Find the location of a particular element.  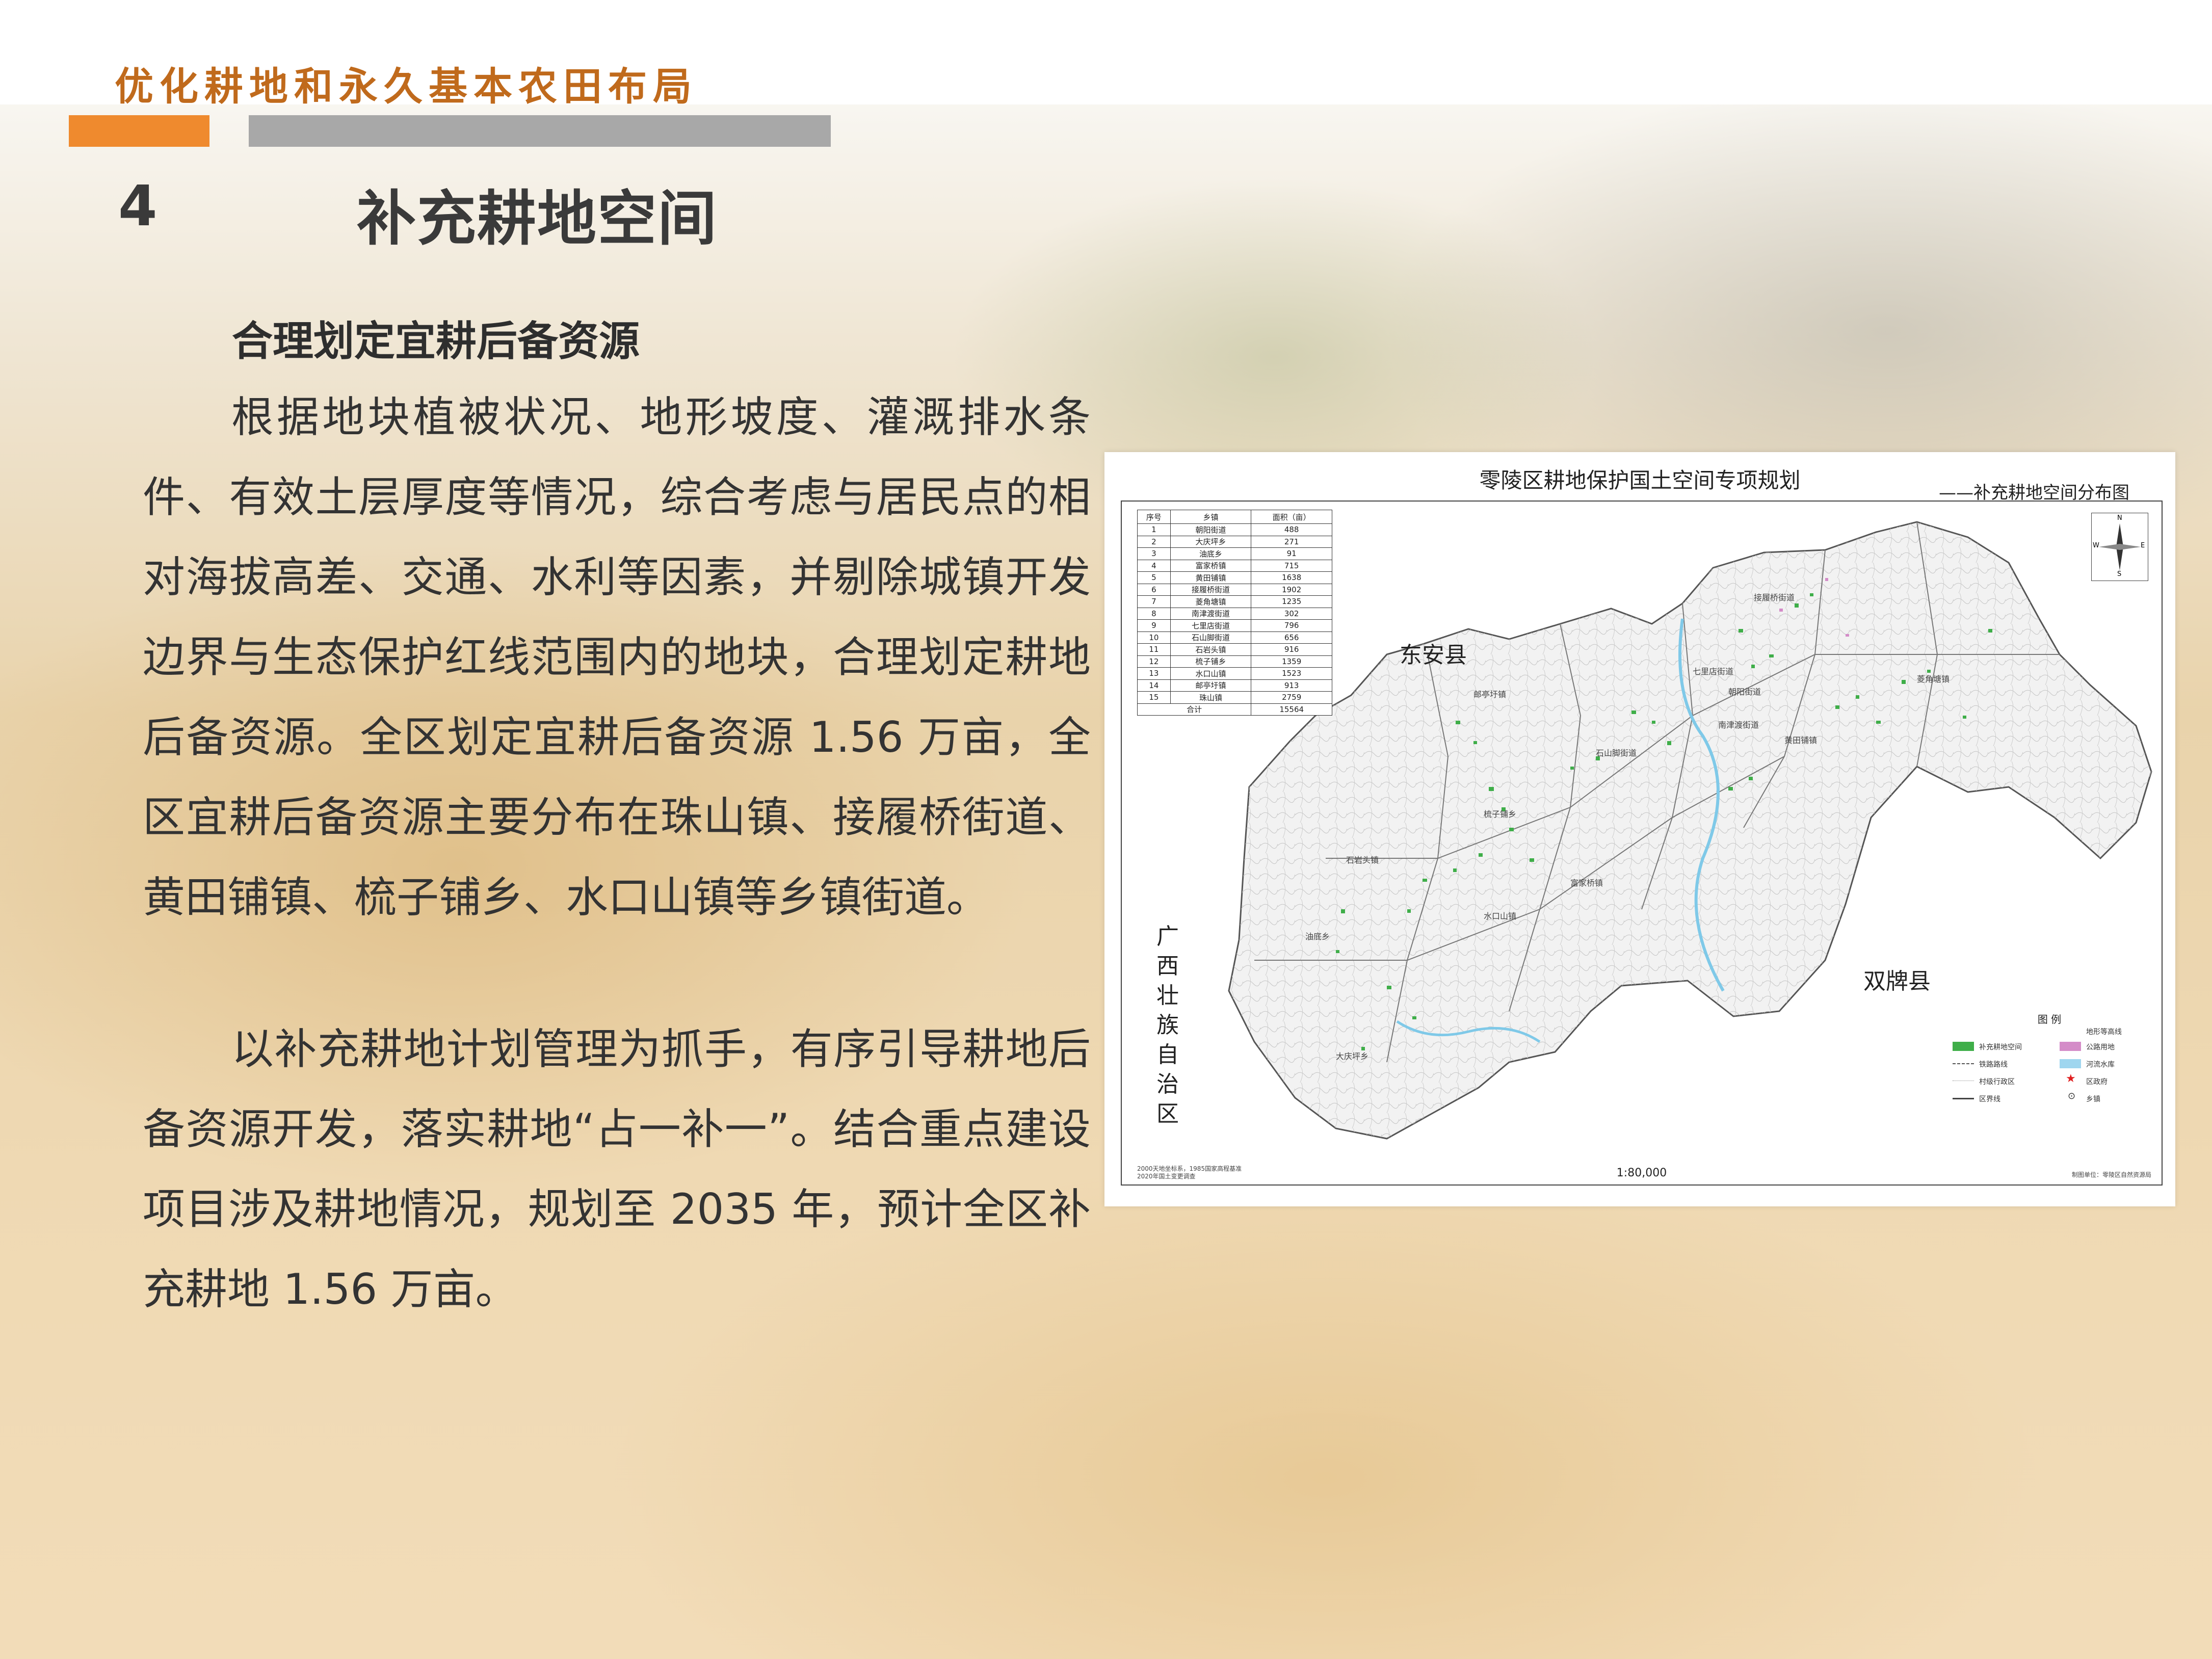

table-cell: 796 is located at coordinates (1291, 625).